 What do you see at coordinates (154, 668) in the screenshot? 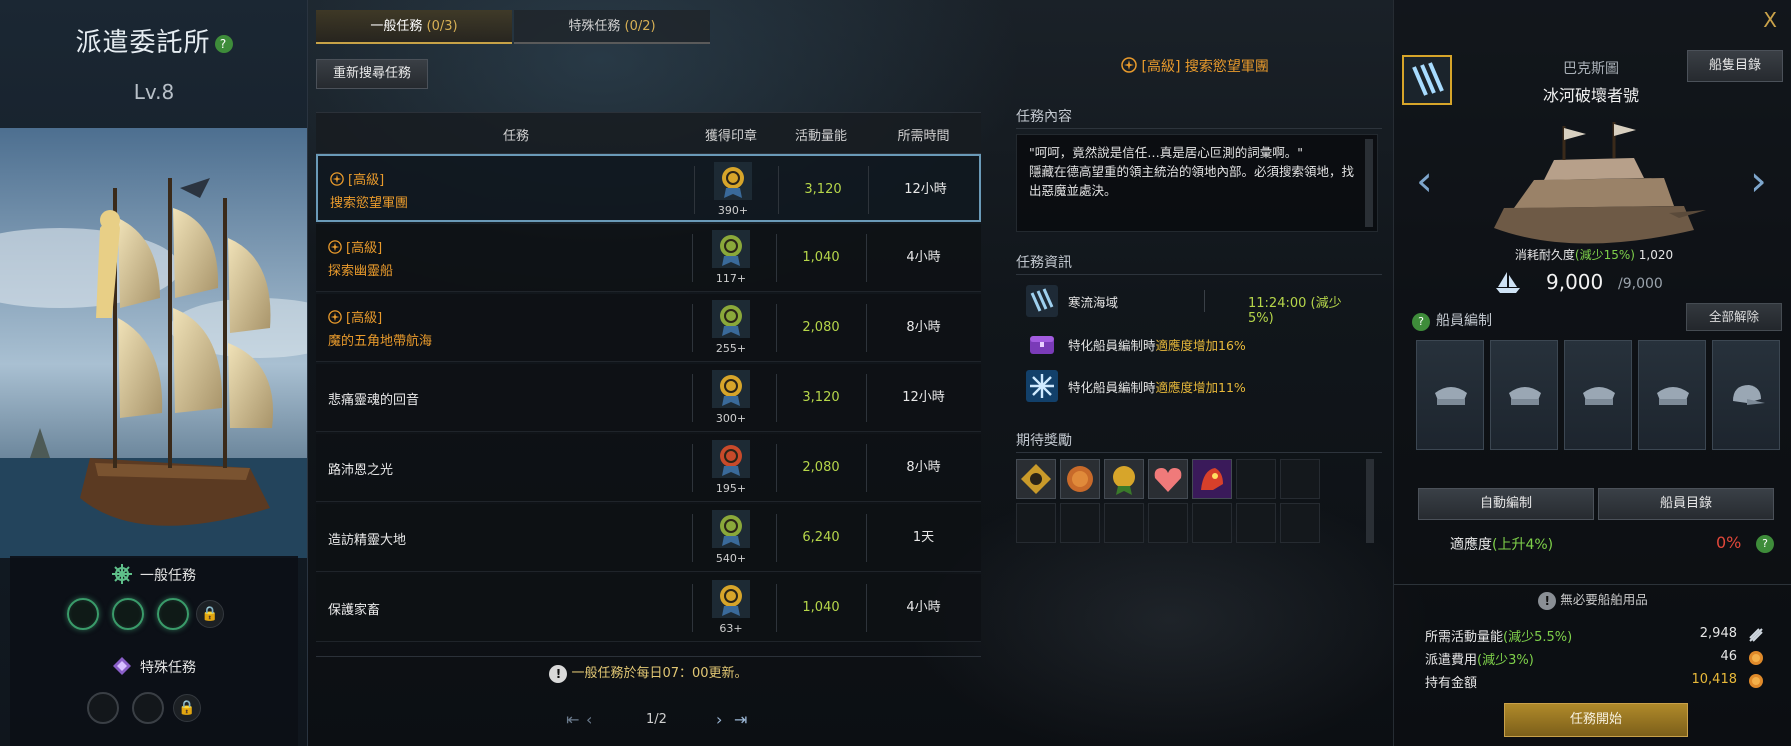
I see `special-task-header: 特殊任務` at bounding box center [154, 668].